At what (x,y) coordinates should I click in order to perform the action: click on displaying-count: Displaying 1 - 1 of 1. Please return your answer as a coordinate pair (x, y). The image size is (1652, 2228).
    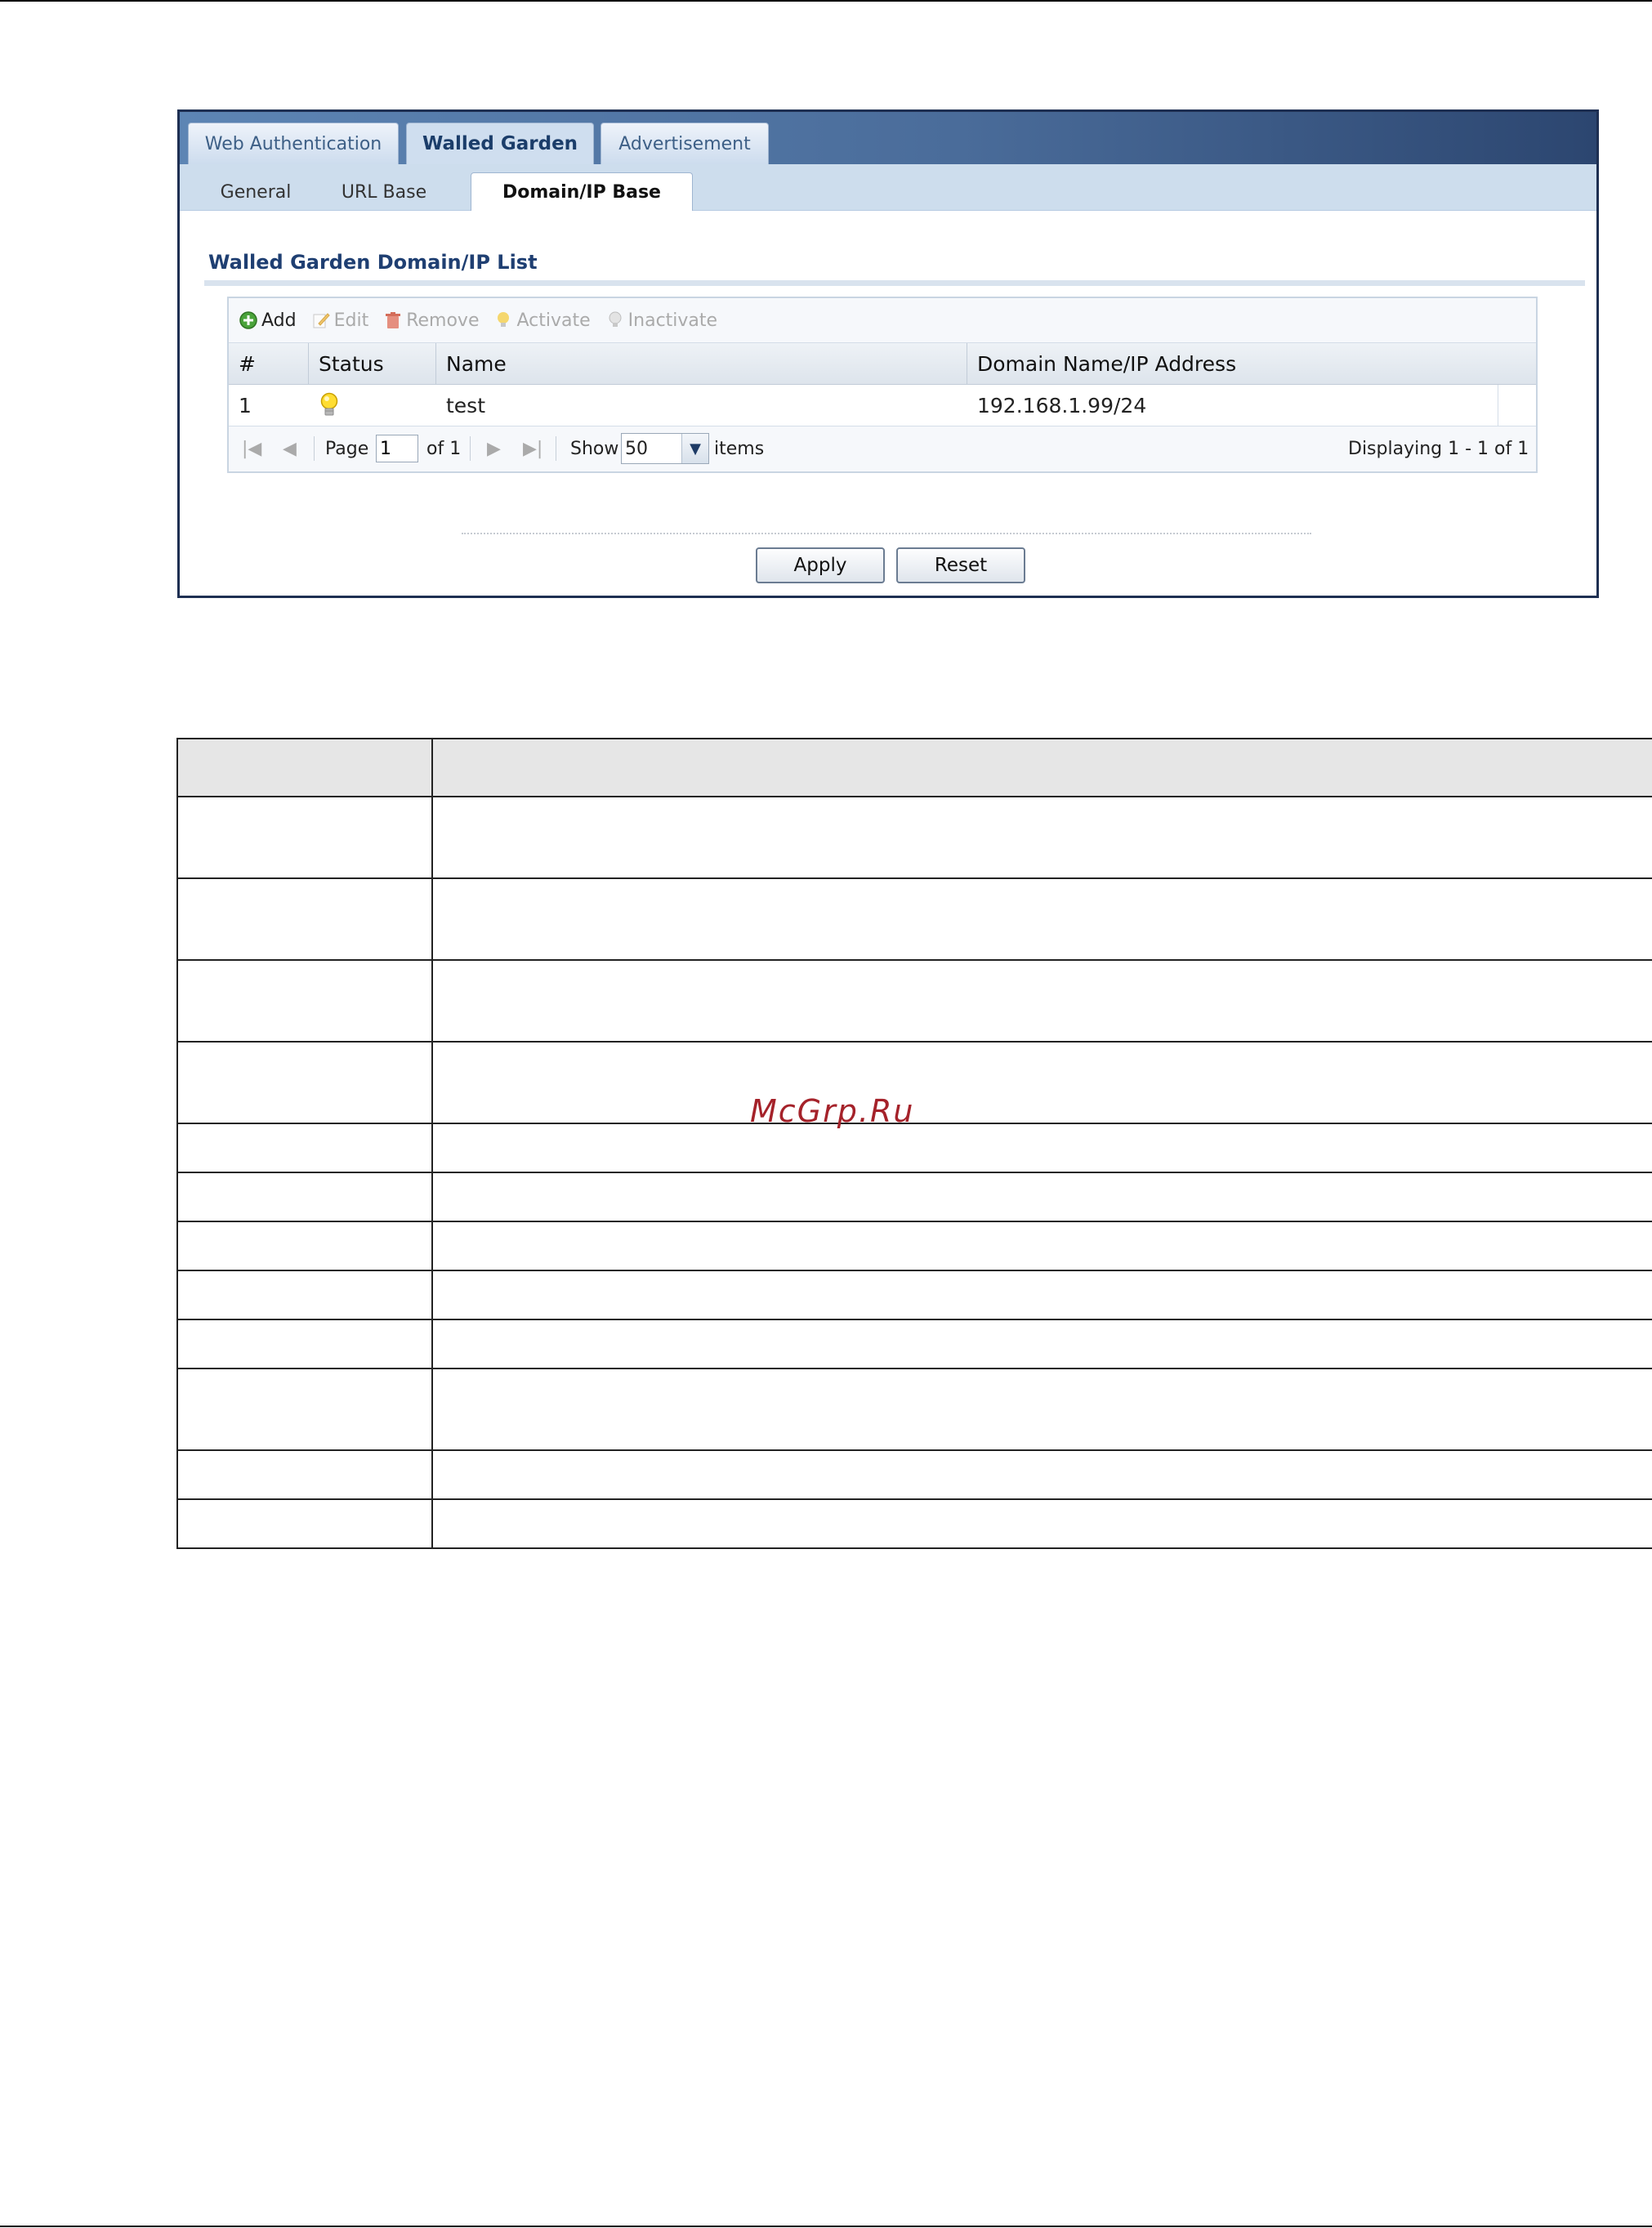
    Looking at the image, I should click on (1438, 449).